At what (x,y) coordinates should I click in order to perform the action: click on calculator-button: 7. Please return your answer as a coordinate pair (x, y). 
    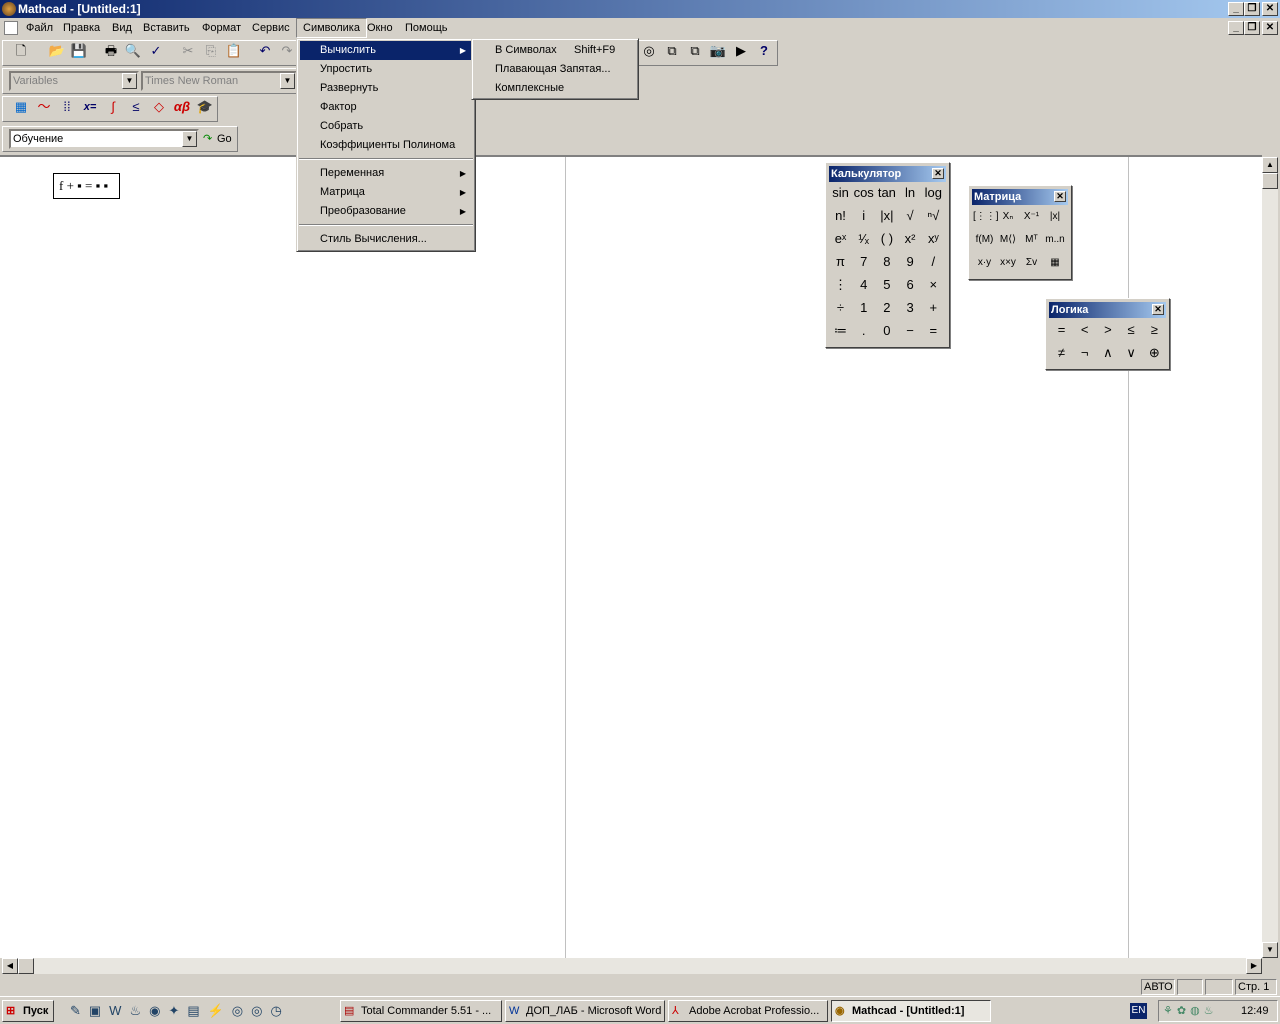
    Looking at the image, I should click on (863, 262).